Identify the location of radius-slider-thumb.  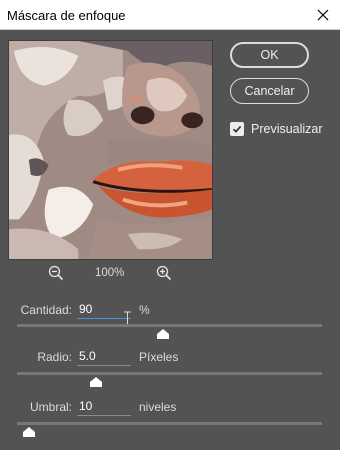
(96, 382).